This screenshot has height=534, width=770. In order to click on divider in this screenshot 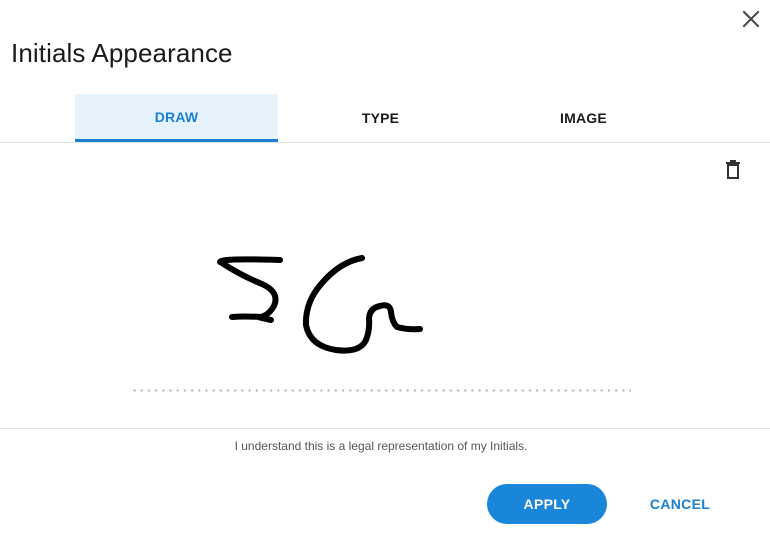, I will do `click(385, 428)`.